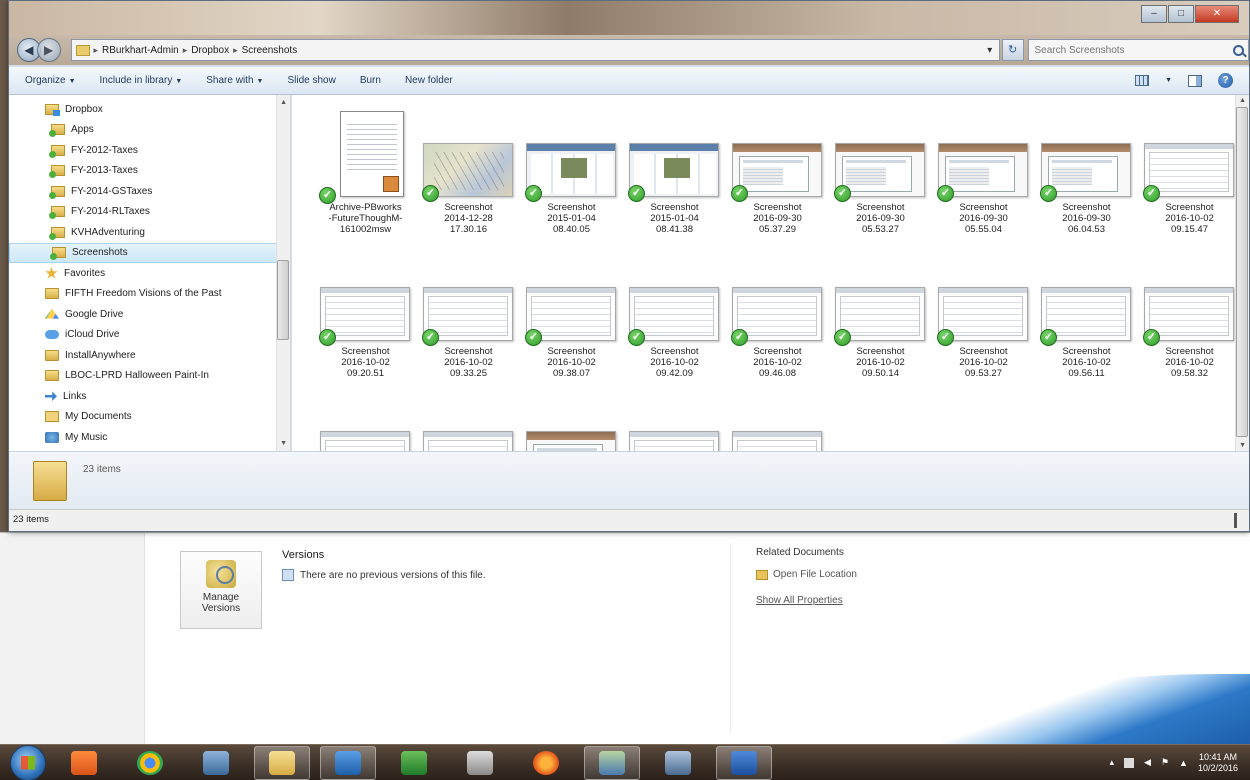 The image size is (1250, 780). Describe the element at coordinates (149, 109) in the screenshot. I see `nav-item: Dropbox` at that location.